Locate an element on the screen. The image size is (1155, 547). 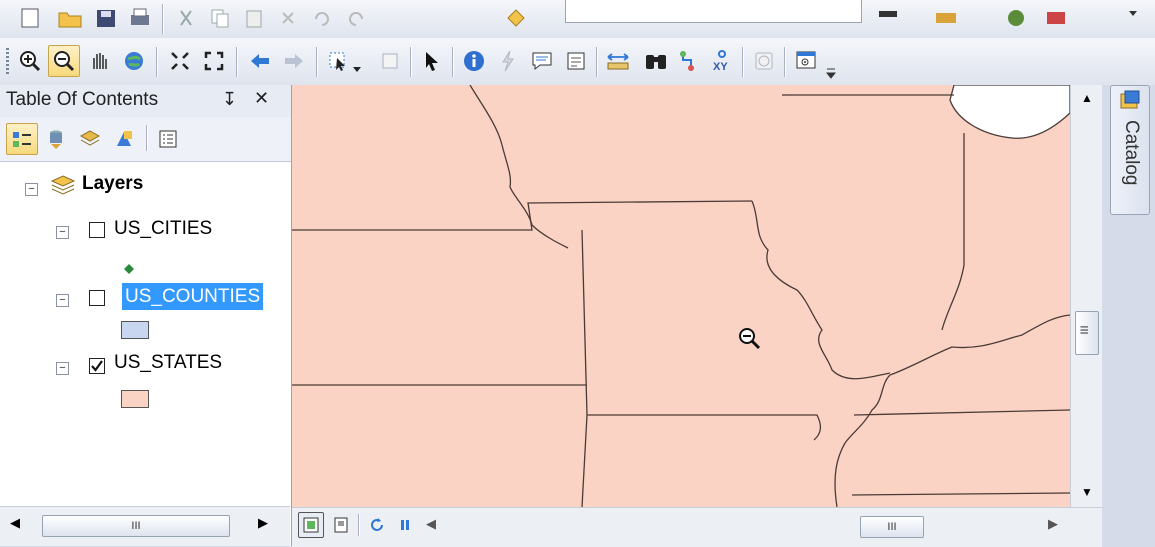
point-symbol-icon is located at coordinates (129, 269).